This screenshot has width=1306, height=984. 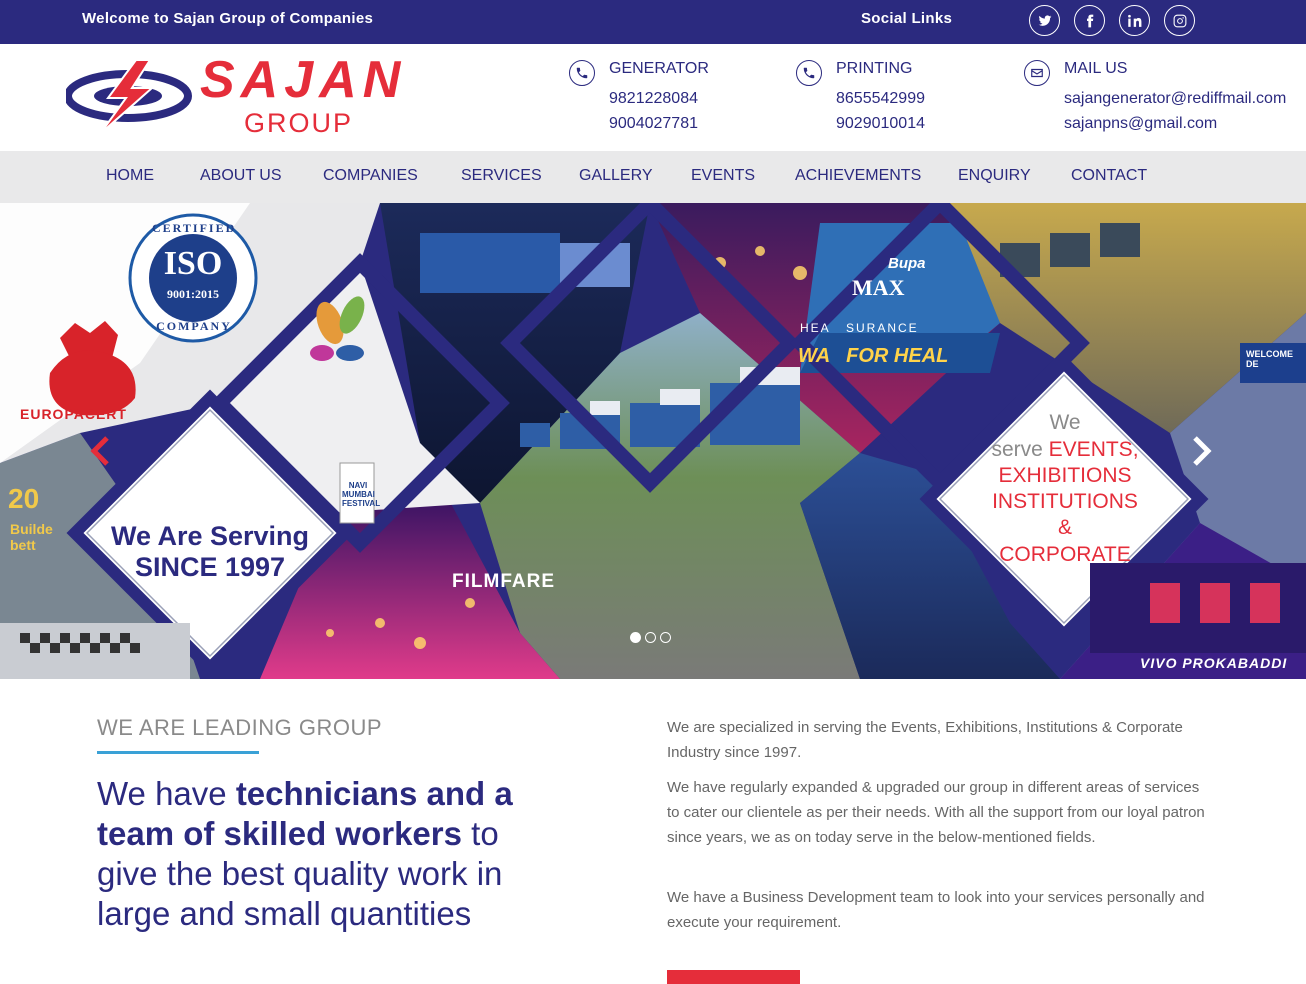 I want to click on read-more-button, so click(x=733, y=977).